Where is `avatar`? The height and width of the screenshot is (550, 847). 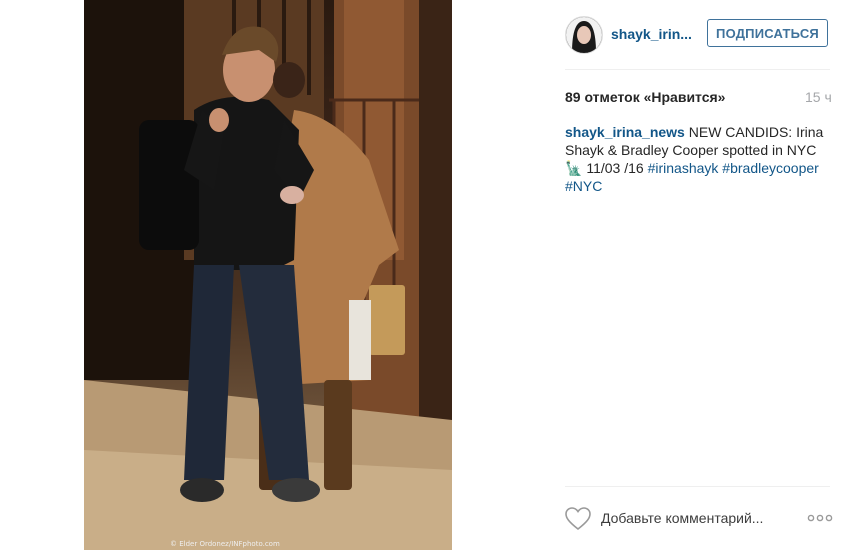 avatar is located at coordinates (584, 35).